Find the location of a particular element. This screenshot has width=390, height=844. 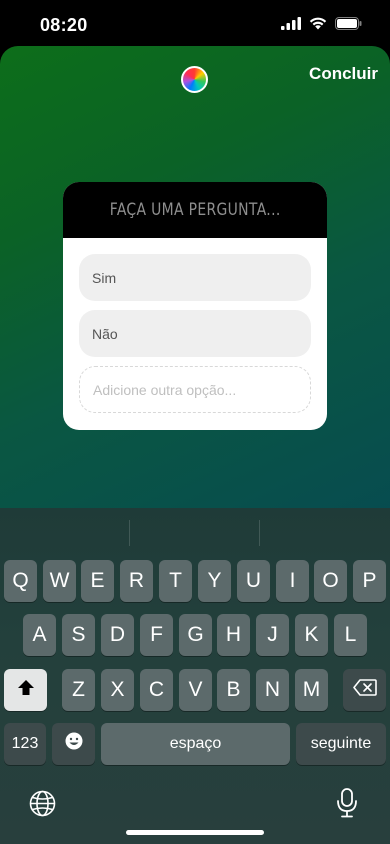

key-q: Q is located at coordinates (20, 581).